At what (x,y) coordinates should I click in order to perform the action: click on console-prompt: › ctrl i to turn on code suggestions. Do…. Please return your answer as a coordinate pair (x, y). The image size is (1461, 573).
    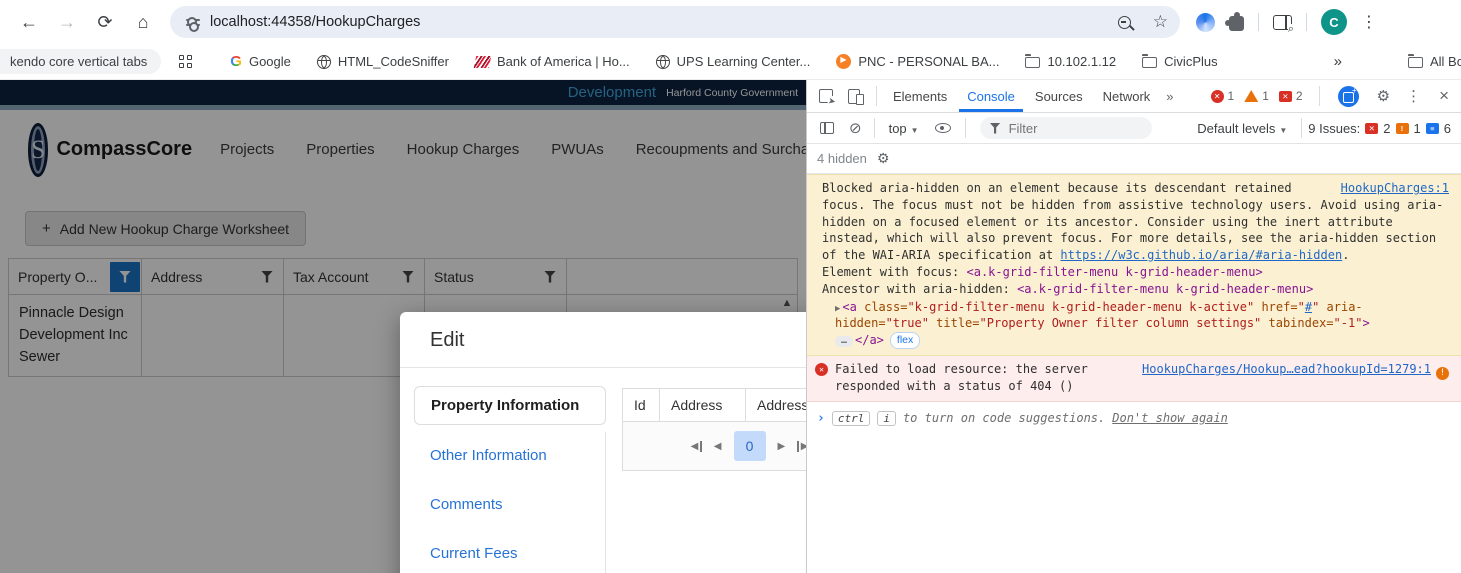
    Looking at the image, I should click on (1134, 418).